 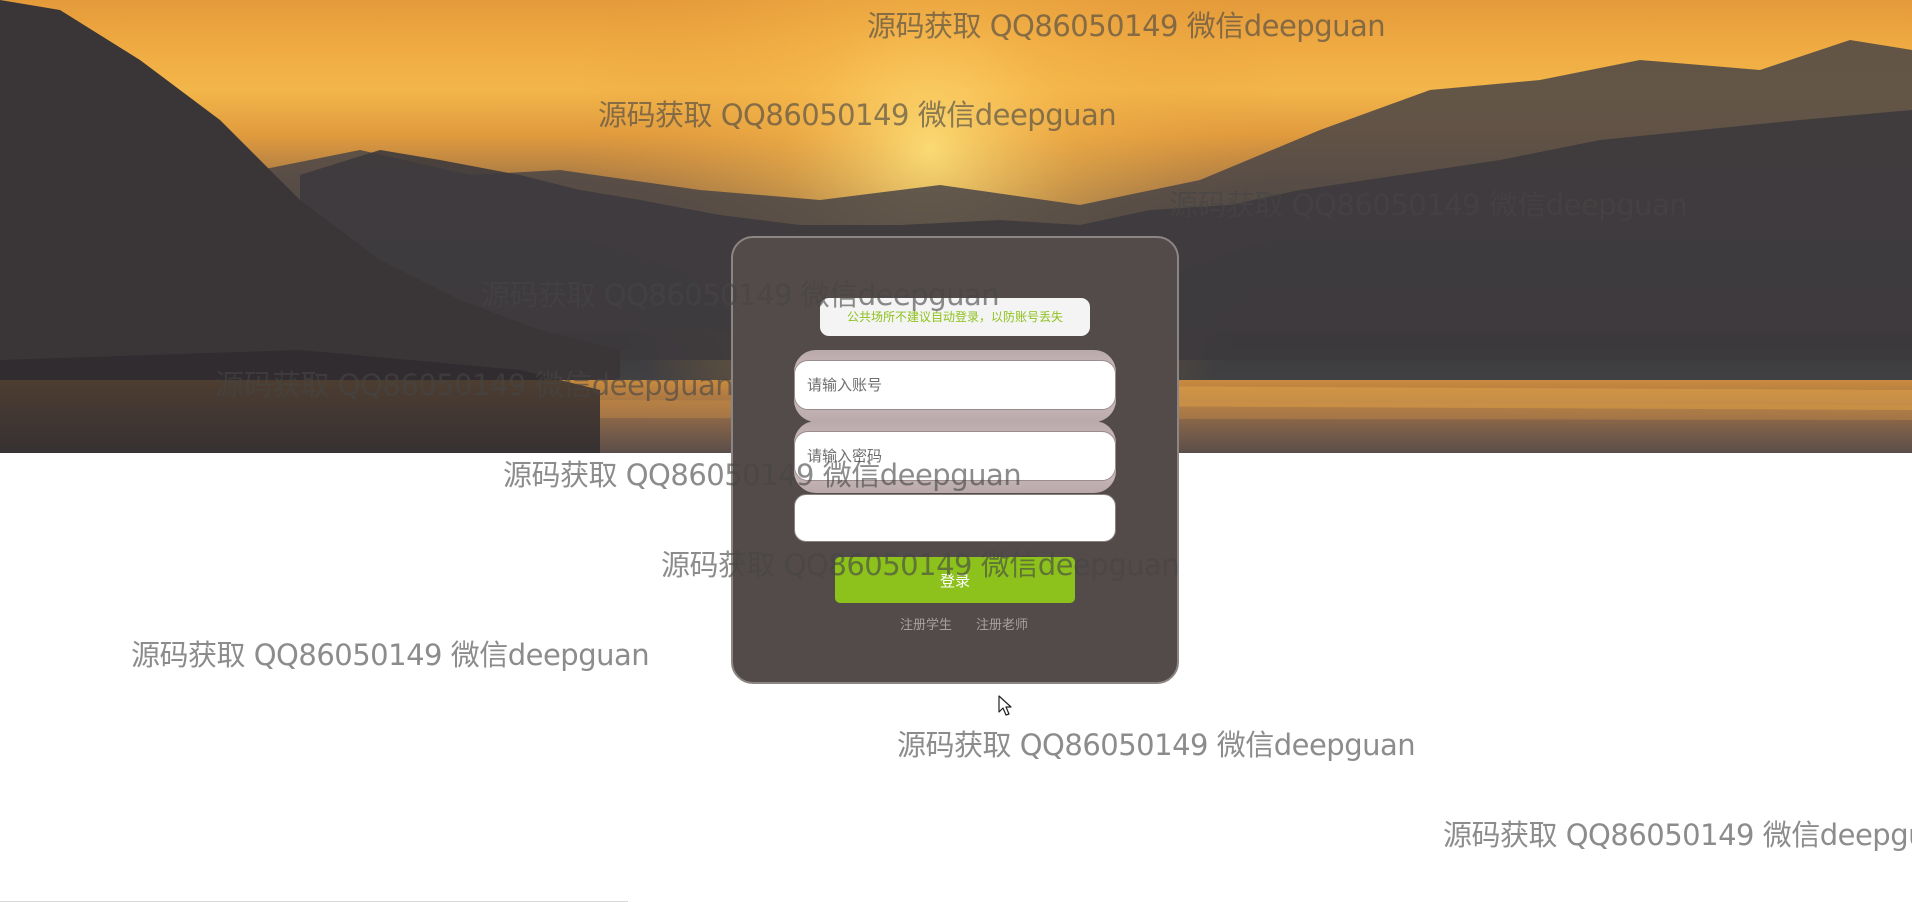 I want to click on password-field-wrapper, so click(x=955, y=457).